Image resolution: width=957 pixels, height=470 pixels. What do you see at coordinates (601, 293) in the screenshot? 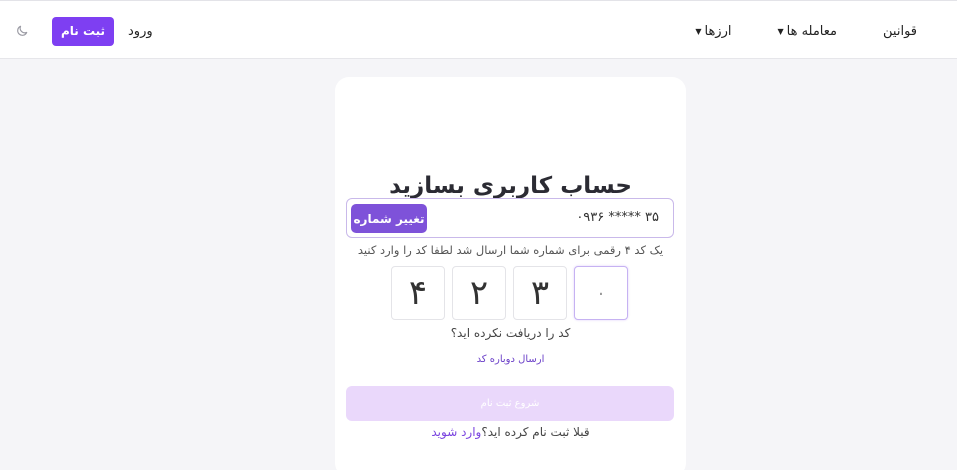
I see `otp-digit-1: ۰` at bounding box center [601, 293].